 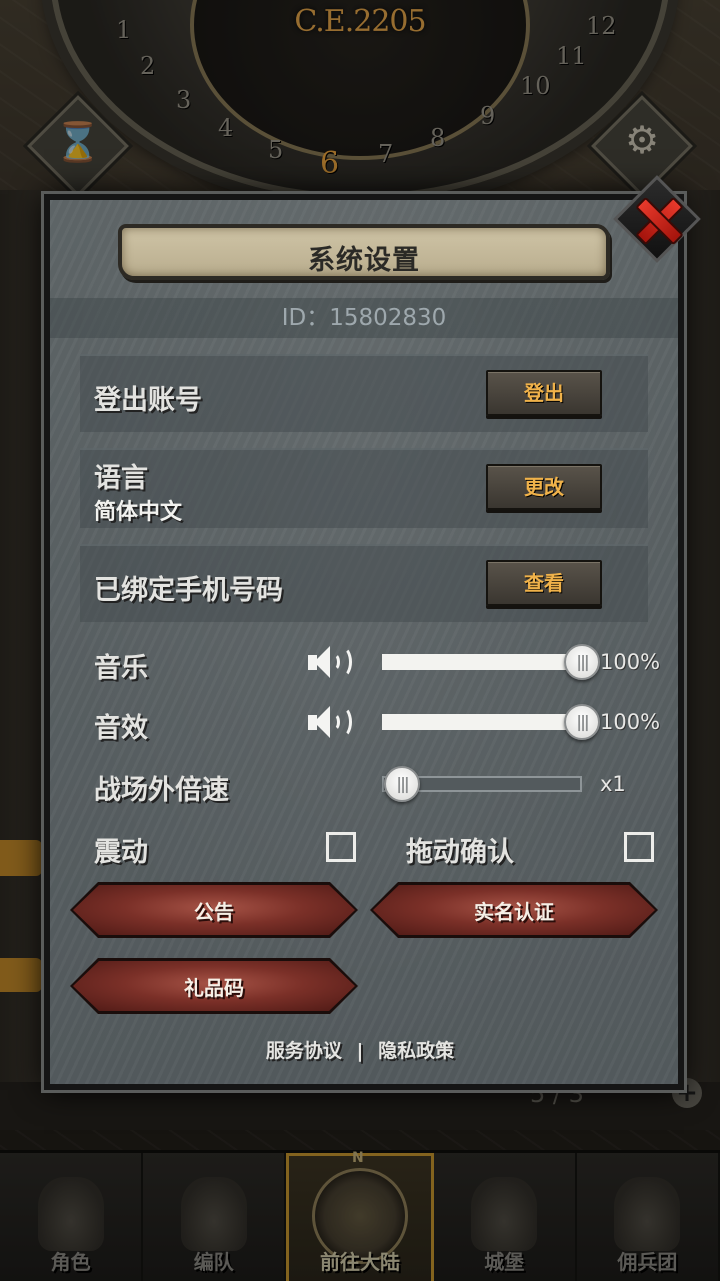 I want to click on language-row: 语言 简体中文 更改, so click(x=364, y=488).